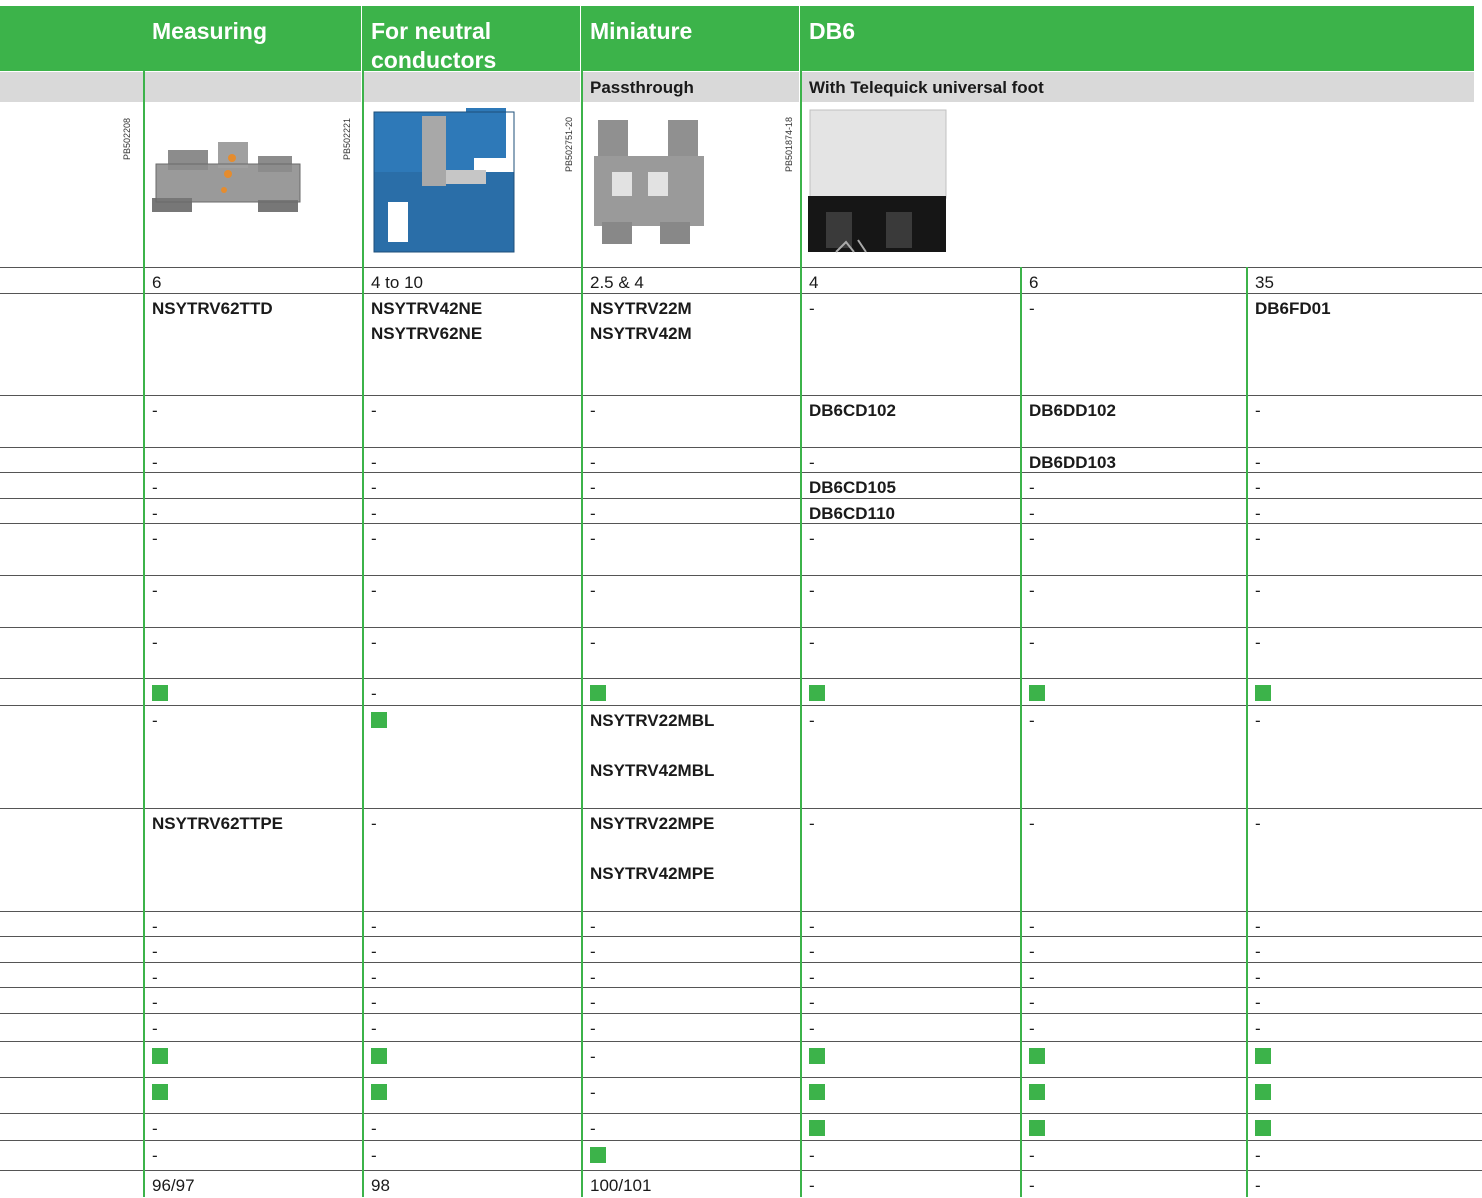  Describe the element at coordinates (472, 87) in the screenshot. I see `subheader-neutral` at that location.